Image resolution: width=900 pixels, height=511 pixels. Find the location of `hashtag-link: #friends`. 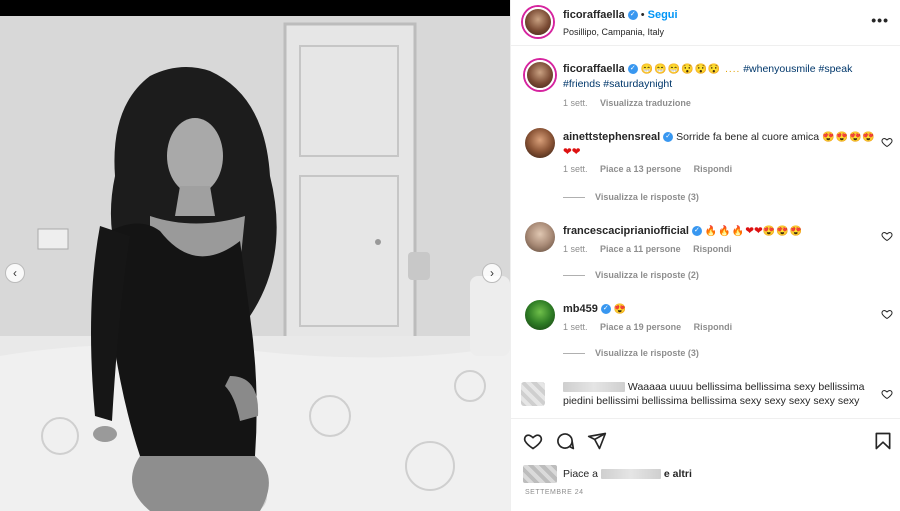

hashtag-link: #friends is located at coordinates (581, 84).